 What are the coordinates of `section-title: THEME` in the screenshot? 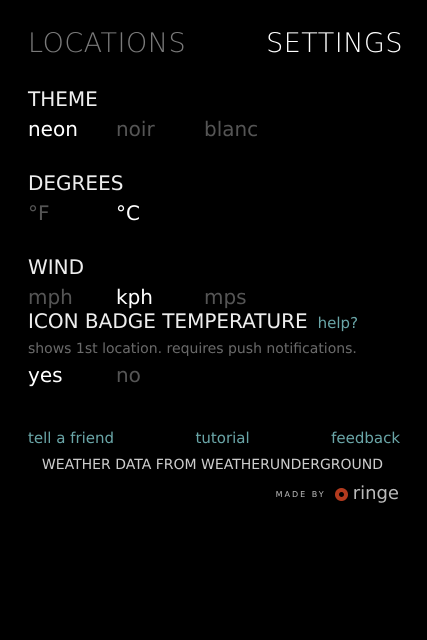 It's located at (63, 99).